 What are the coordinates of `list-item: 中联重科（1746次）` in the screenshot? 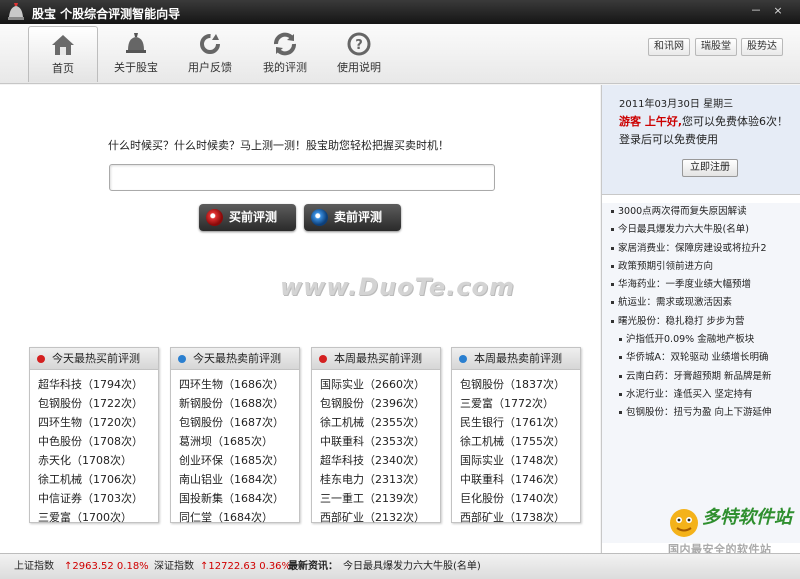 It's located at (520, 479).